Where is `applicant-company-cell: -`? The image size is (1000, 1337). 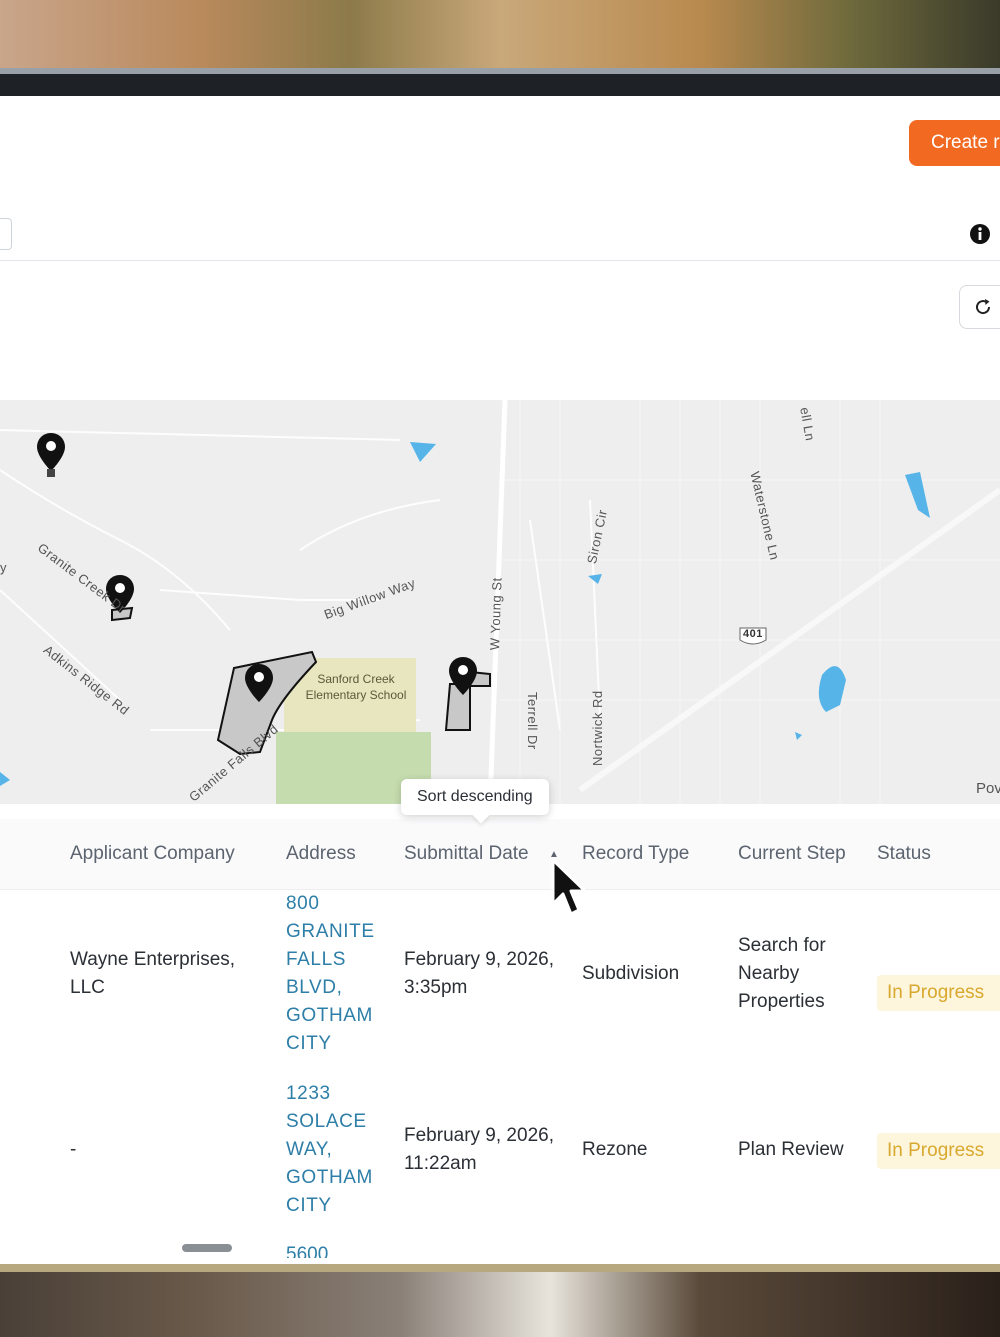
applicant-company-cell: - is located at coordinates (73, 1149).